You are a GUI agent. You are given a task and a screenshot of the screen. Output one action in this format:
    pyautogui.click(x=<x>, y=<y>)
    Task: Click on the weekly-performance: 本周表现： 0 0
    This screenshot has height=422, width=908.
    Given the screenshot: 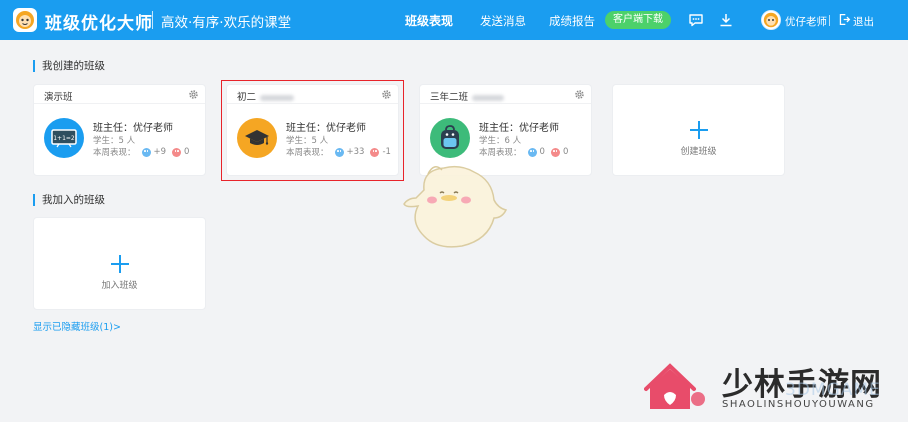 What is the action you would take?
    pyautogui.click(x=523, y=152)
    